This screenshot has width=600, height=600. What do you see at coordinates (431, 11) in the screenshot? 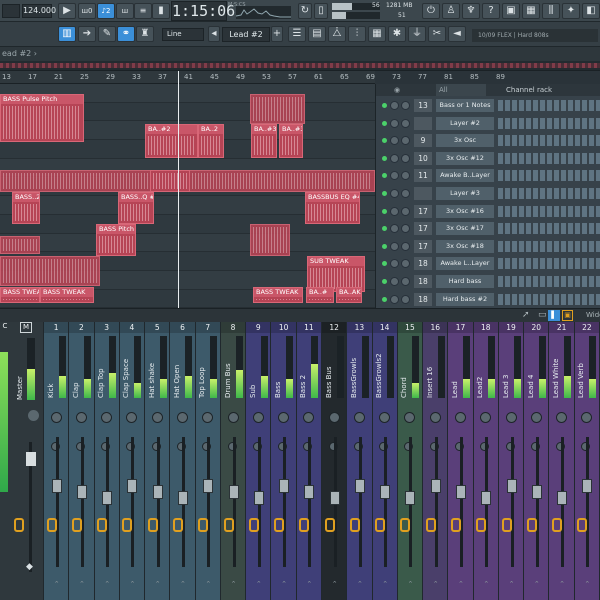
I see `power-icon: ⏻` at bounding box center [431, 11].